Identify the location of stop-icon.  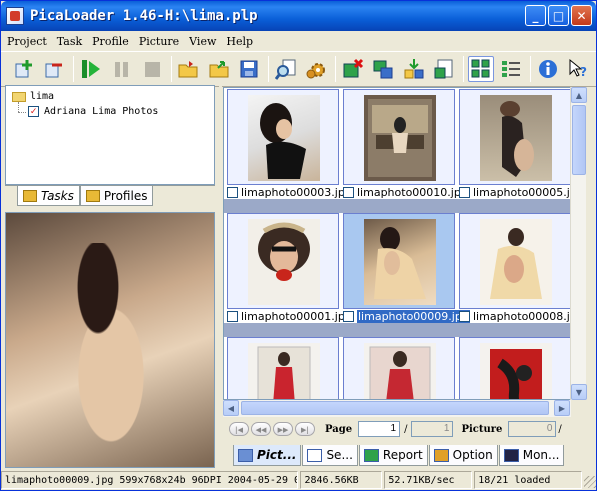
(152, 69).